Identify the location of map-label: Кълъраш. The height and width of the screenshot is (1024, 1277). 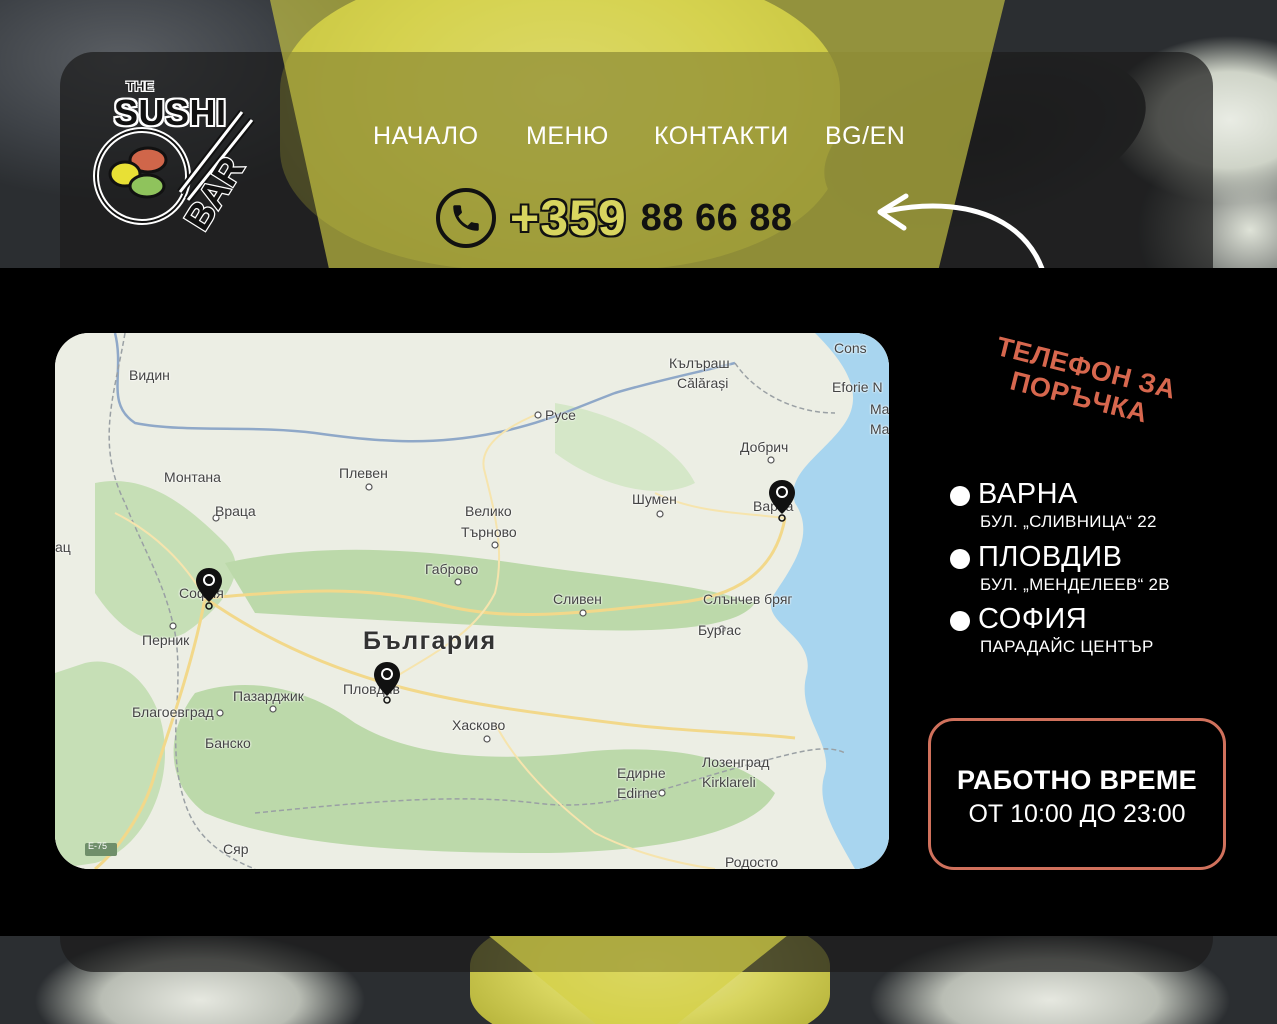
(699, 363).